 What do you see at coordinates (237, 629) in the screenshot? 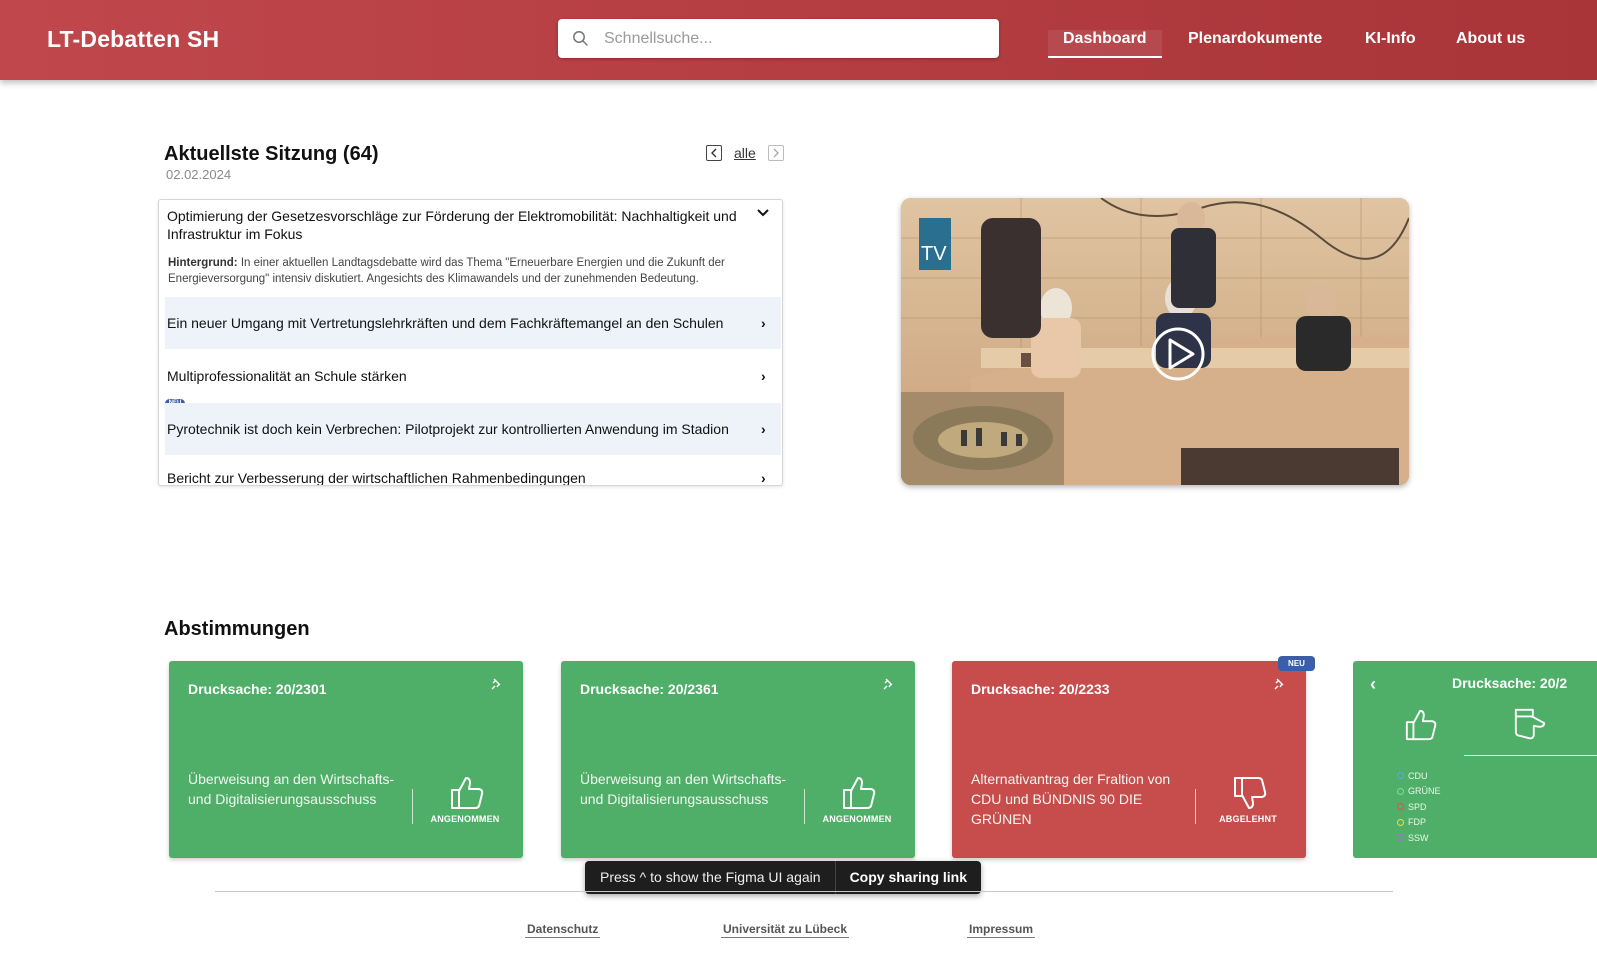
I see `votes-title: Abstimmungen` at bounding box center [237, 629].